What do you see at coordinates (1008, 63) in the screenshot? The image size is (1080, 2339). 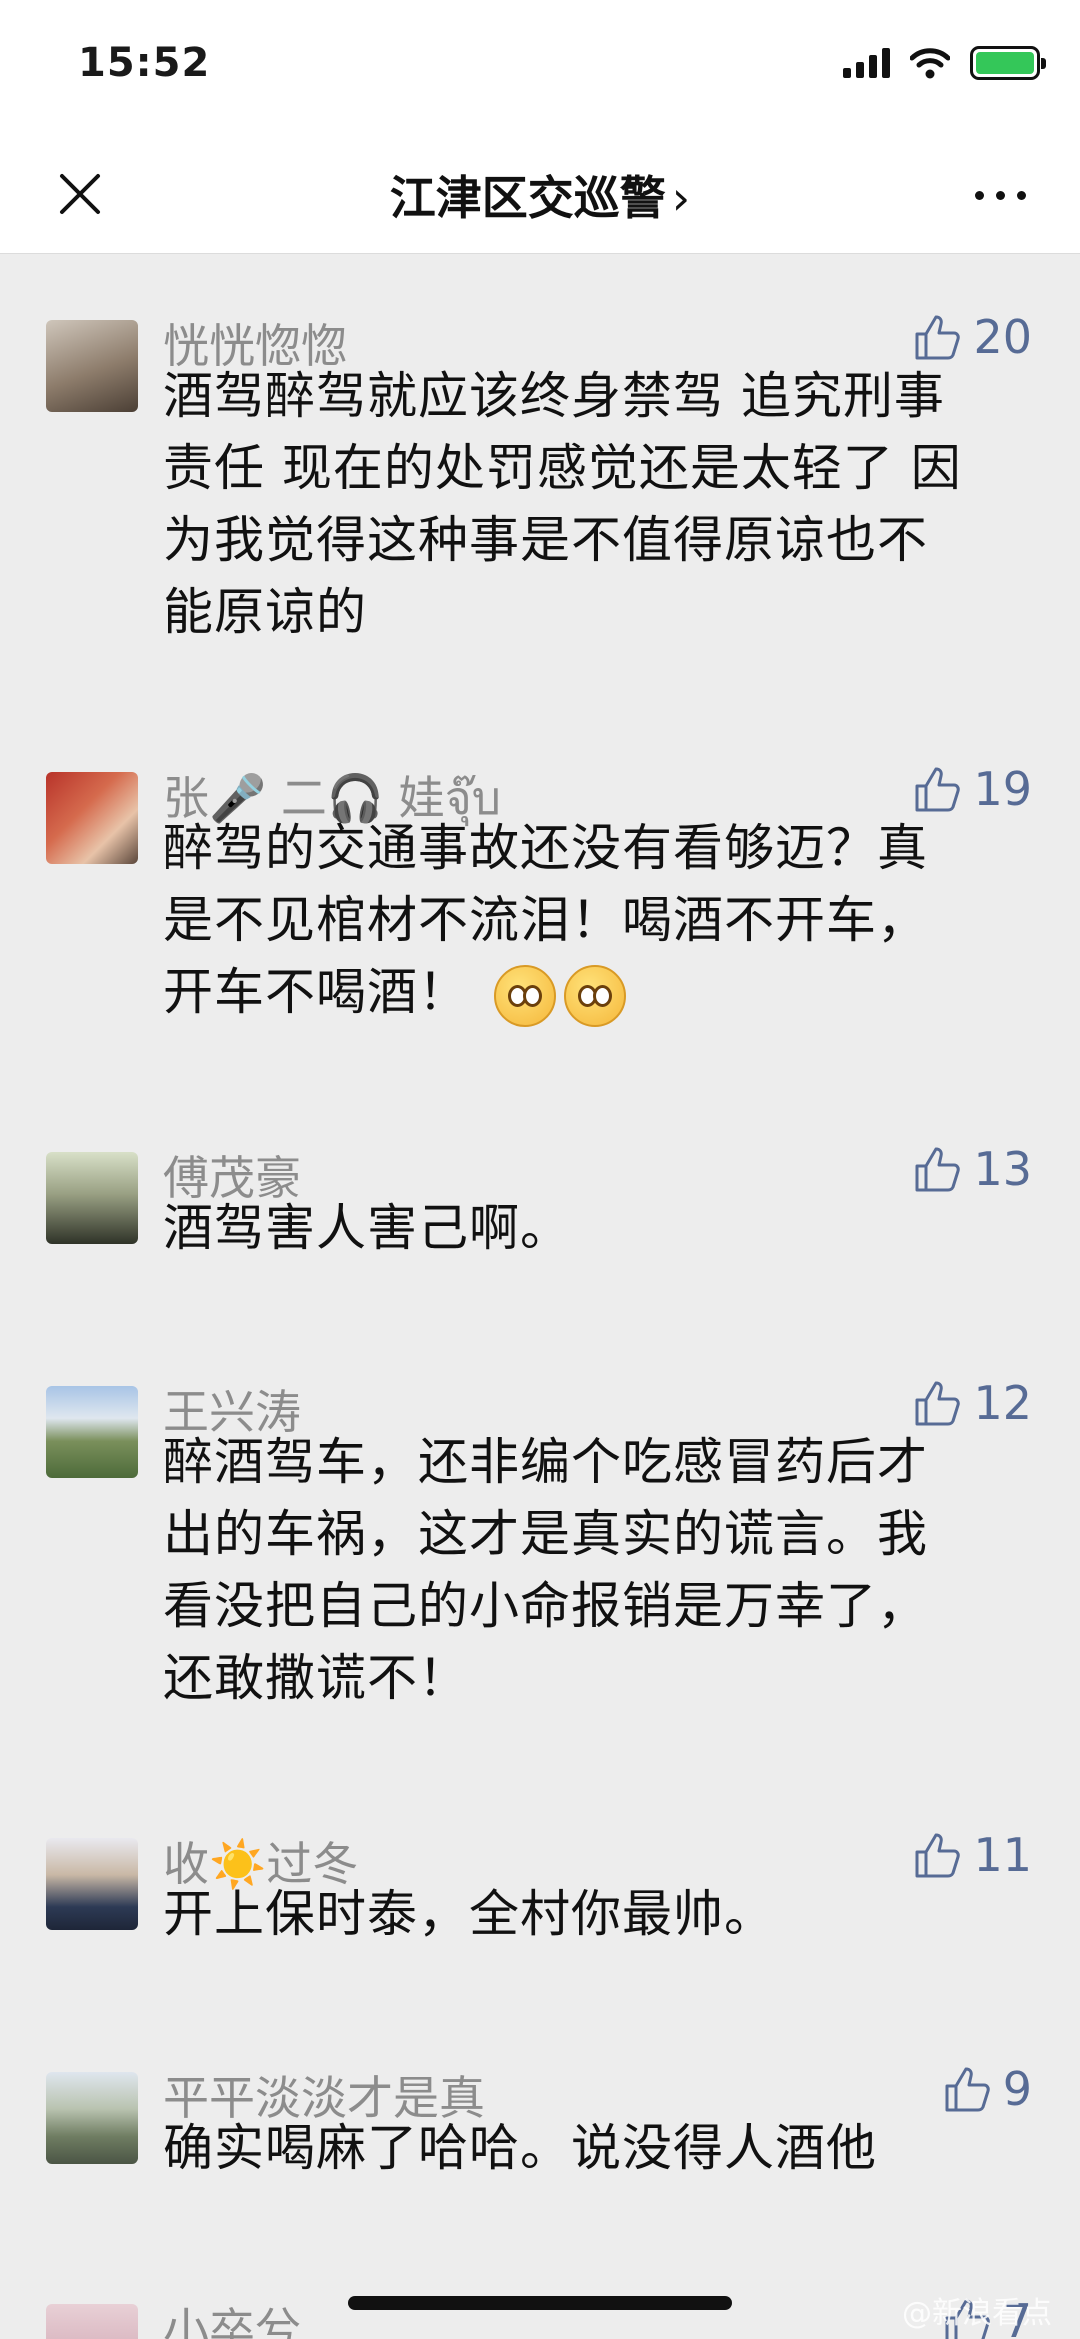 I see `battery-icon` at bounding box center [1008, 63].